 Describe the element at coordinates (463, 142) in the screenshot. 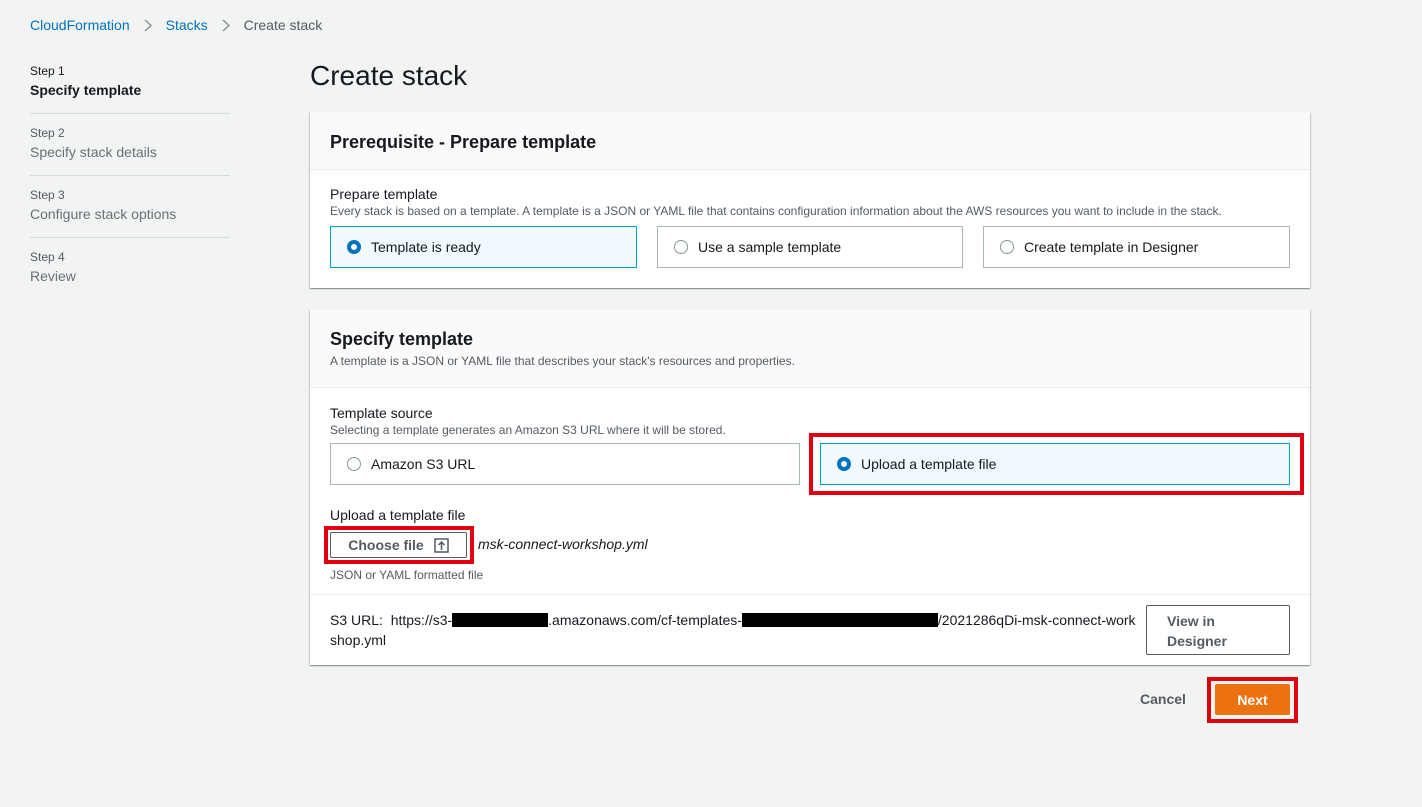

I see `panel-heading: Prerequisite - Prepare template` at that location.